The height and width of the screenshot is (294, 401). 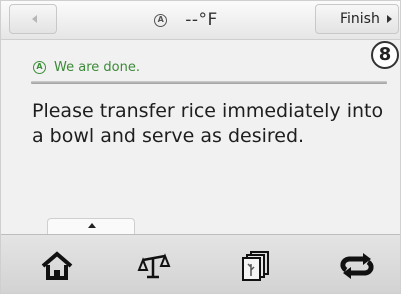 I want to click on progress-divider, so click(x=209, y=82).